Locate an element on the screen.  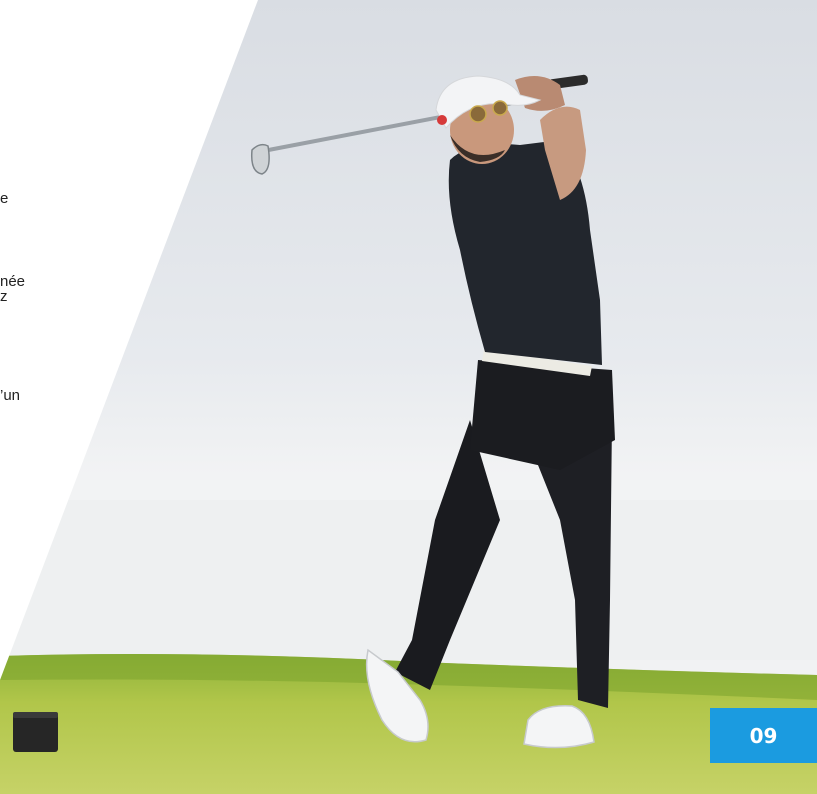
text-fragment: e is located at coordinates (4, 198).